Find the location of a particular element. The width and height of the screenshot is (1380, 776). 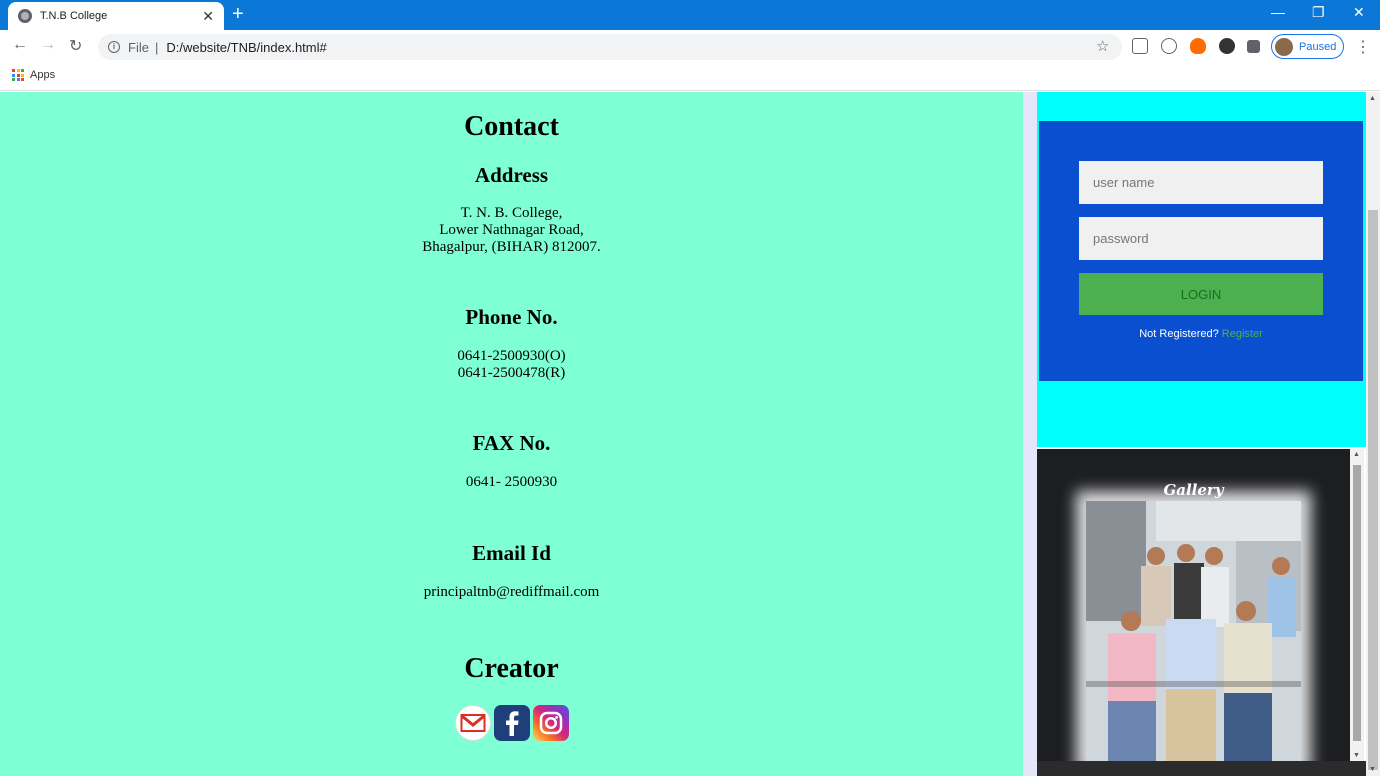

info-icon: i is located at coordinates (114, 47).